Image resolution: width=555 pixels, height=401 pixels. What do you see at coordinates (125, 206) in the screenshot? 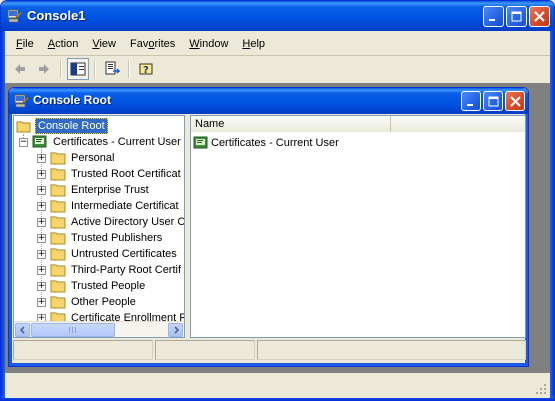
I see `tree-label: Intermediate Certificat` at bounding box center [125, 206].